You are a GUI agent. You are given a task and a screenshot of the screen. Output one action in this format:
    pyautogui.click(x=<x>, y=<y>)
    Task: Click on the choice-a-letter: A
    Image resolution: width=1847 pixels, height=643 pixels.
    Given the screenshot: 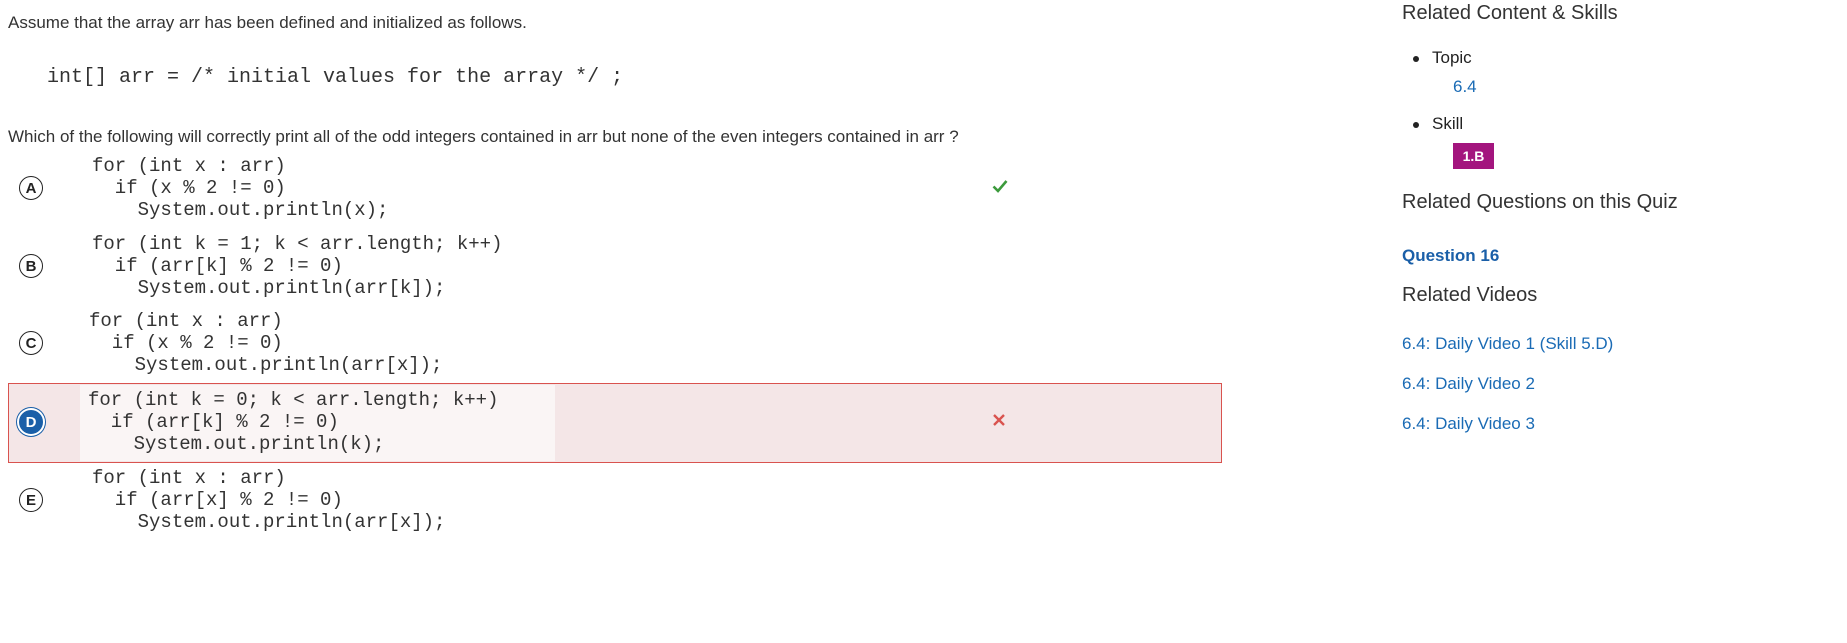 What is the action you would take?
    pyautogui.click(x=31, y=188)
    